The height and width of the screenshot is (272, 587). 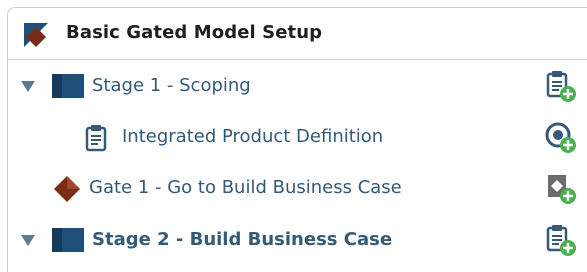 What do you see at coordinates (194, 32) in the screenshot?
I see `page-title: Basic Gated Model Setup` at bounding box center [194, 32].